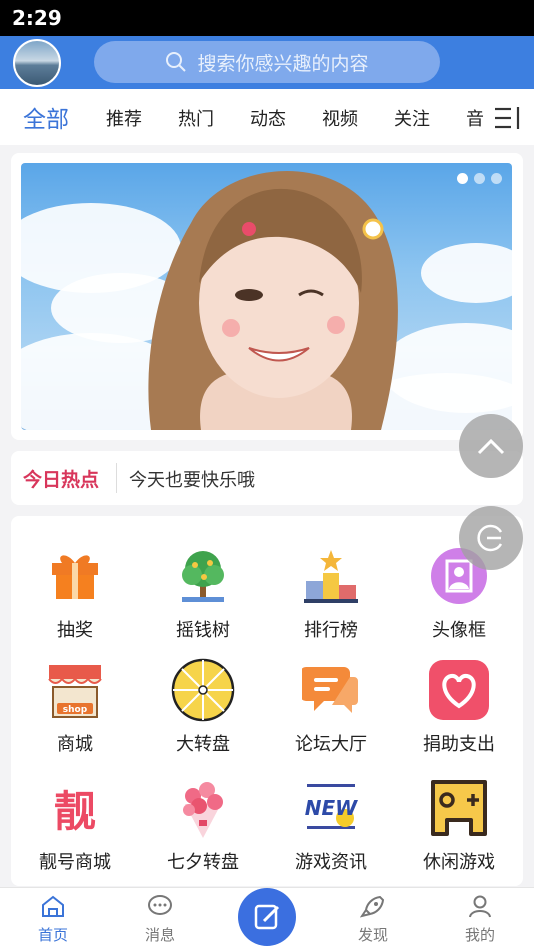 This screenshot has height=949, width=534. Describe the element at coordinates (331, 862) in the screenshot. I see `grid-label: 游戏资讯` at that location.